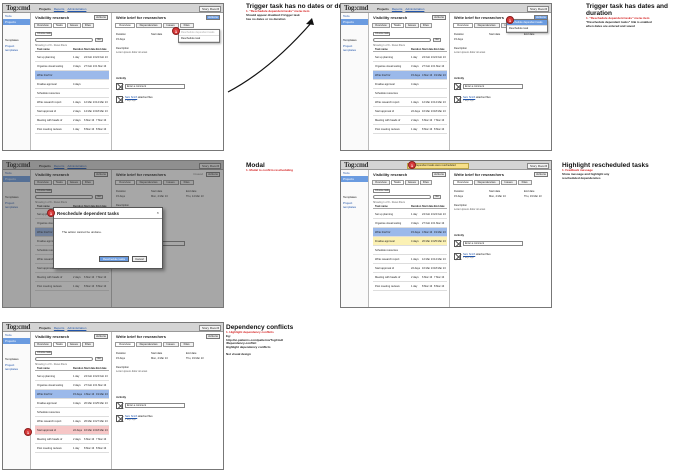 The image size is (680, 475). Describe the element at coordinates (82, 232) in the screenshot. I see `modal-body: The action cannot be undone.` at that location.